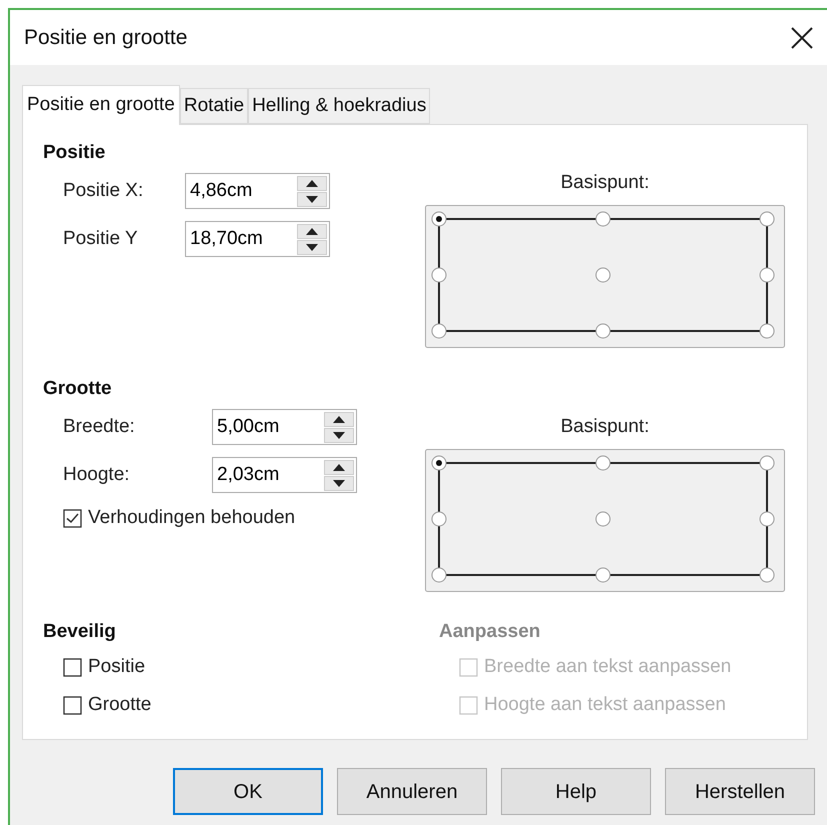  I want to click on checkbox-label: Grootte, so click(120, 704).